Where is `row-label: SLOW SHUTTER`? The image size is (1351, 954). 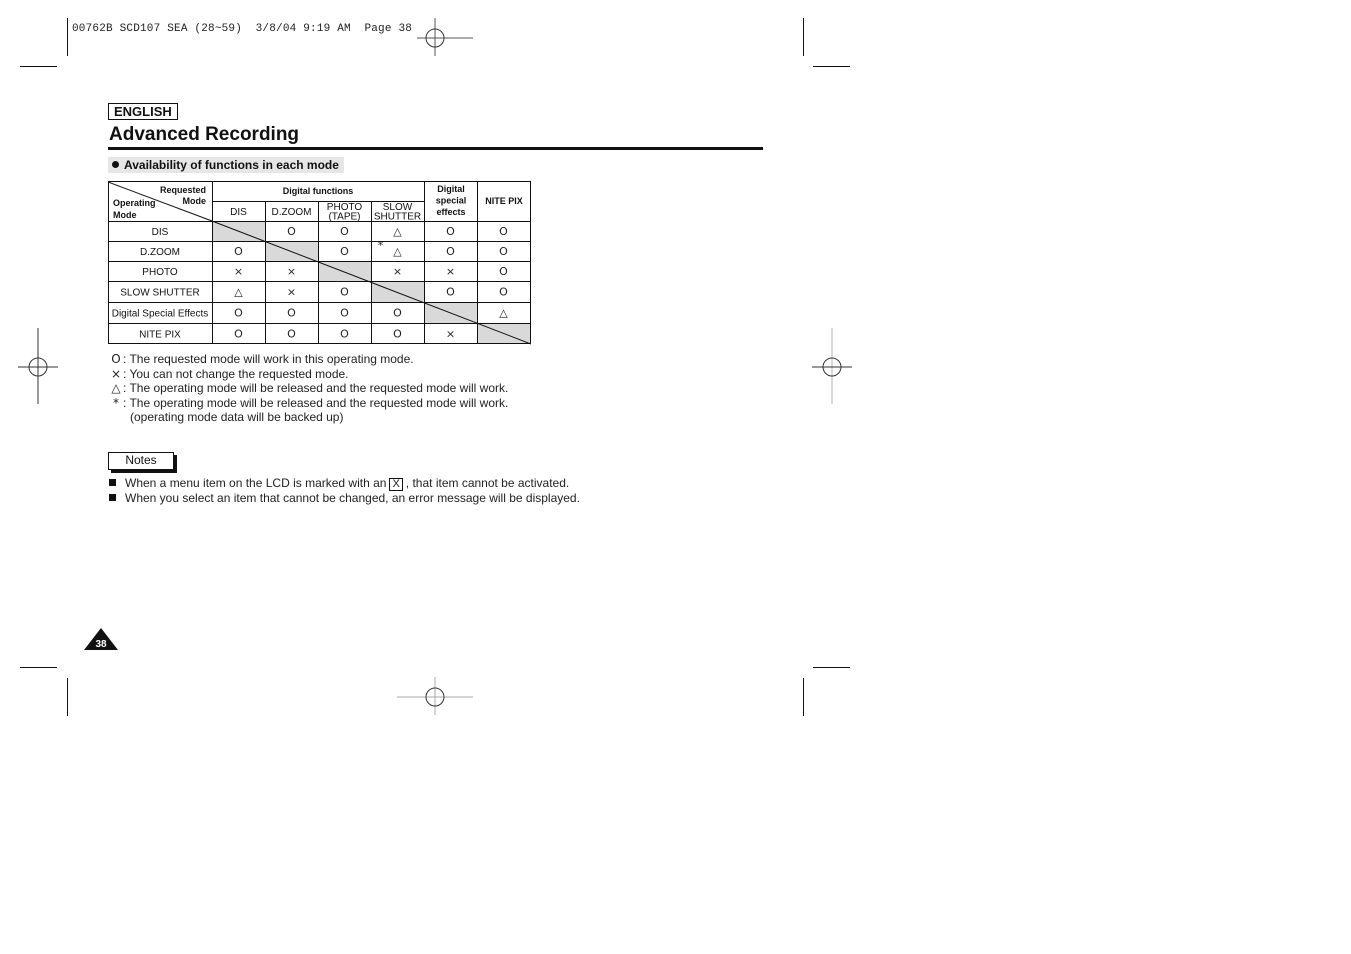
row-label: SLOW SHUTTER is located at coordinates (159, 293).